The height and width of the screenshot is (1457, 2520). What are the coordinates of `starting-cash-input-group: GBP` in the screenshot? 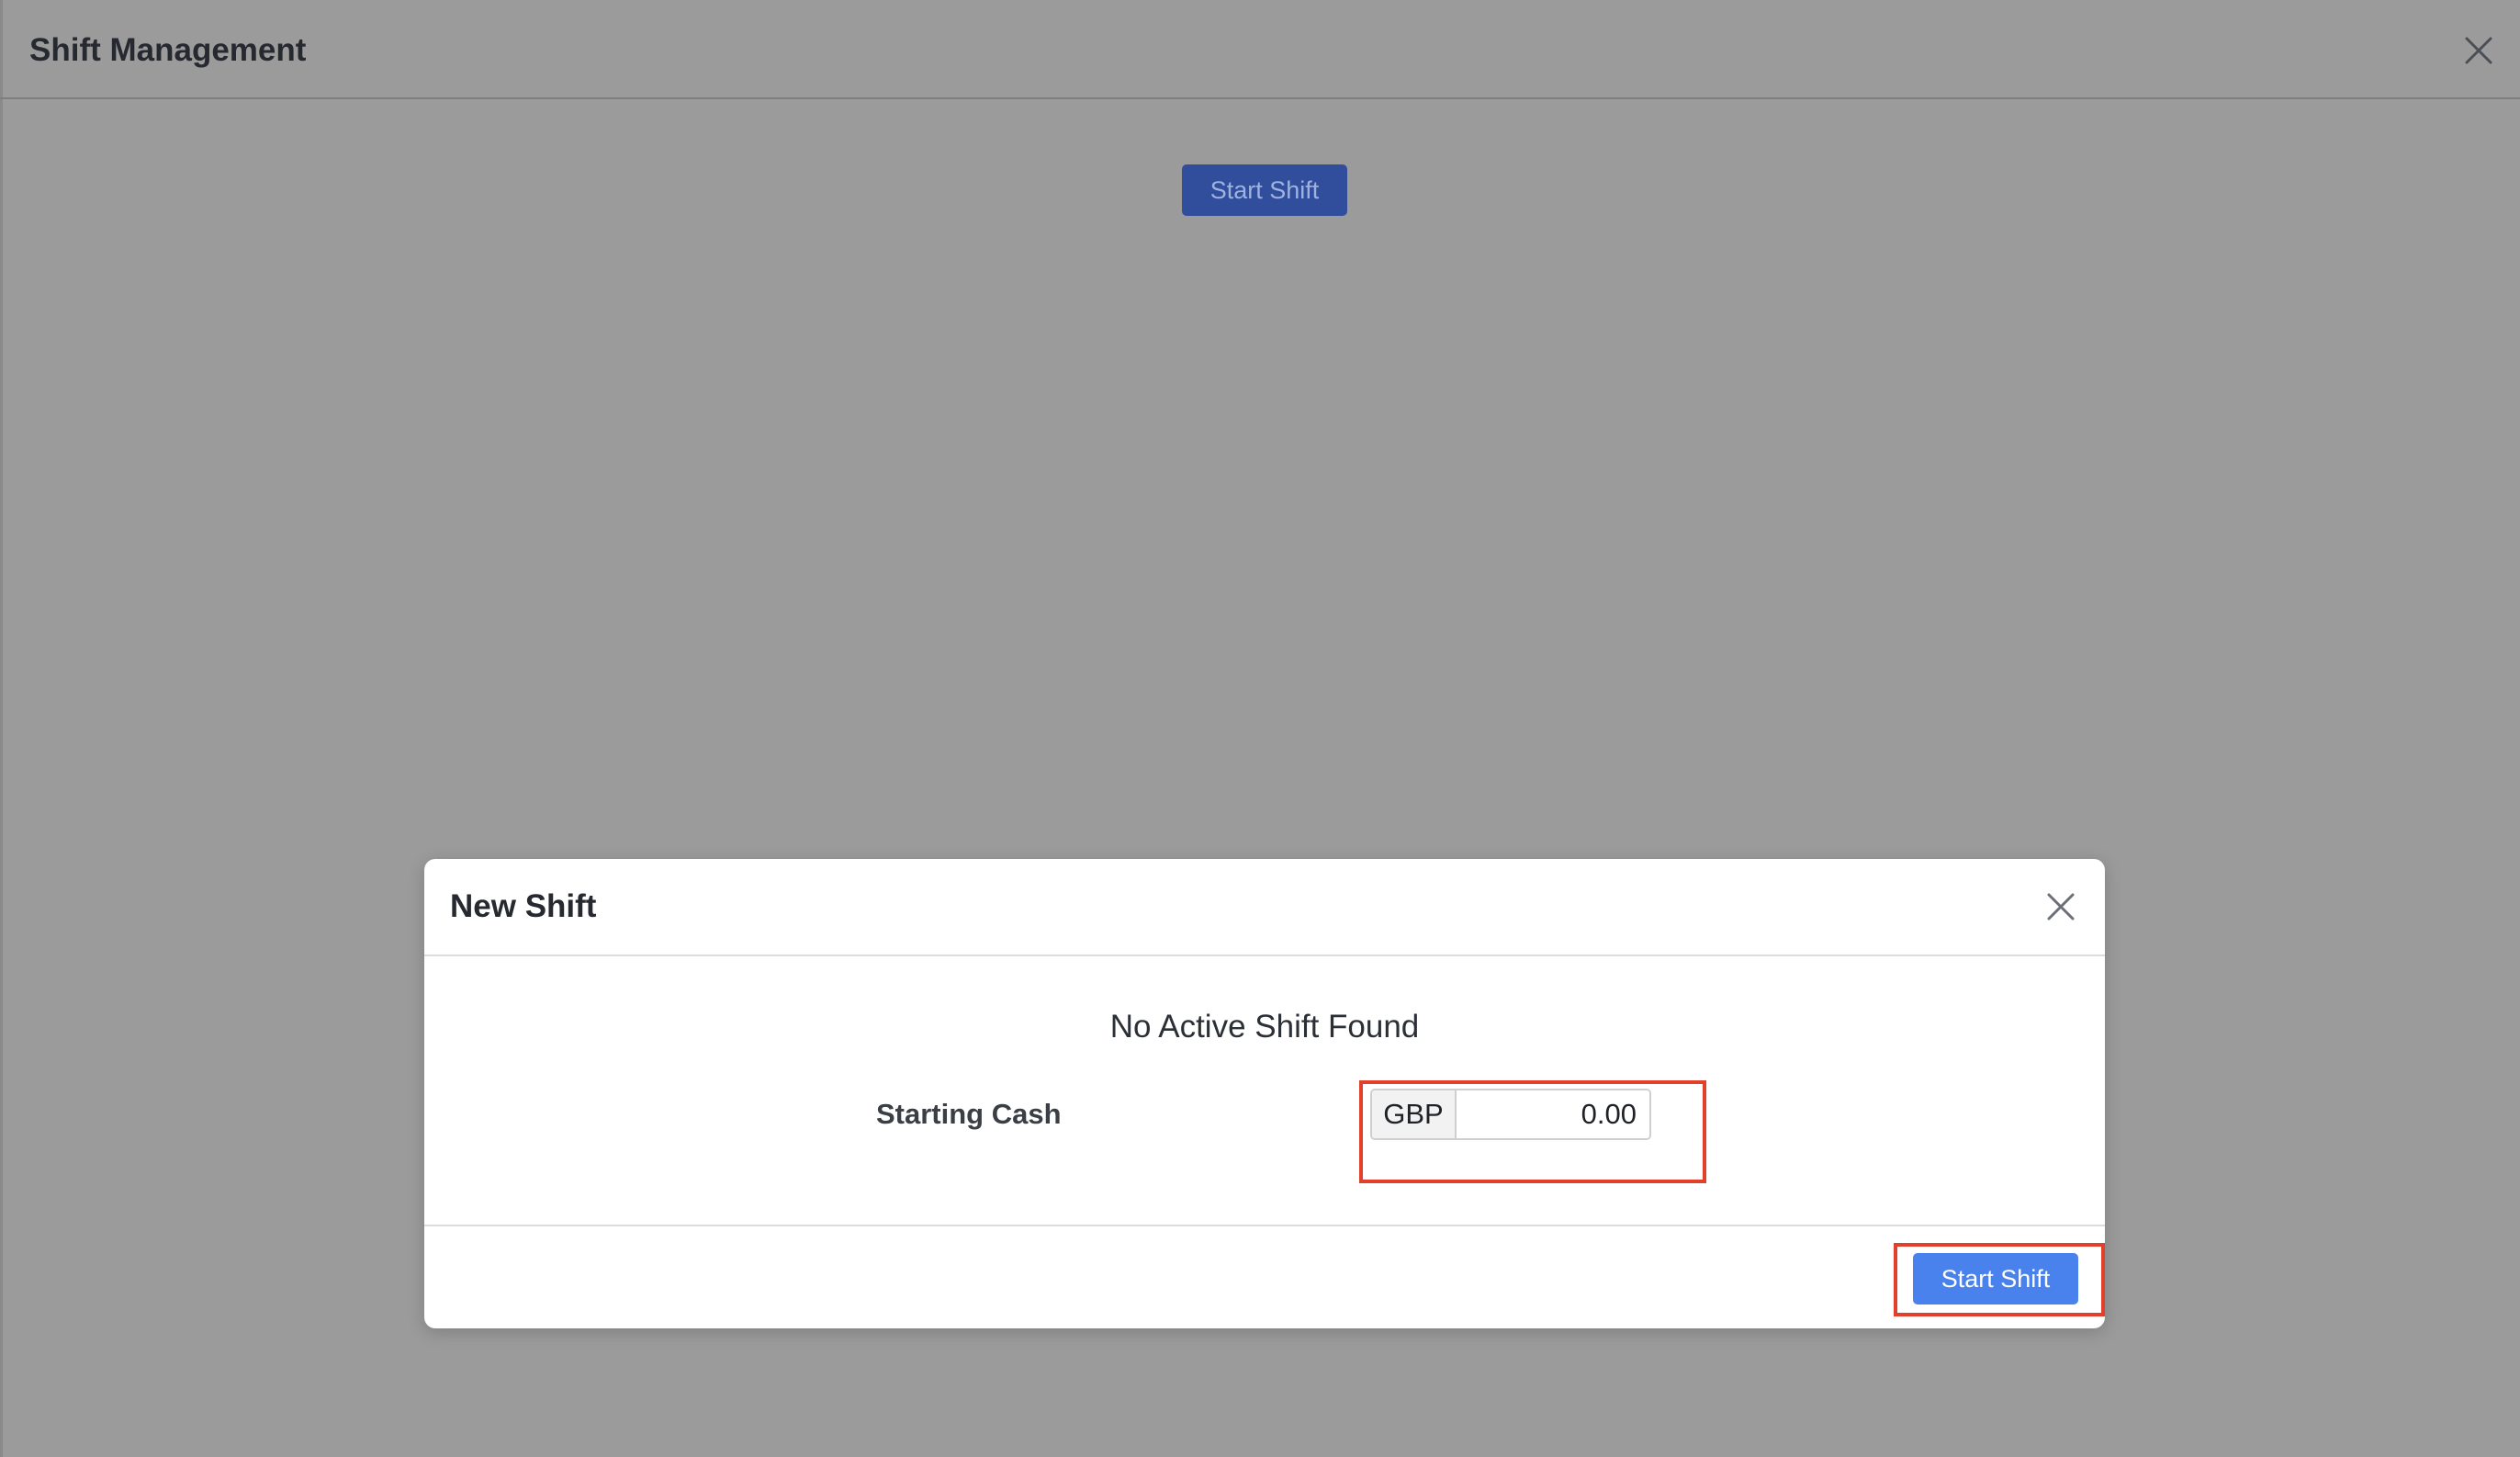 It's located at (1510, 1114).